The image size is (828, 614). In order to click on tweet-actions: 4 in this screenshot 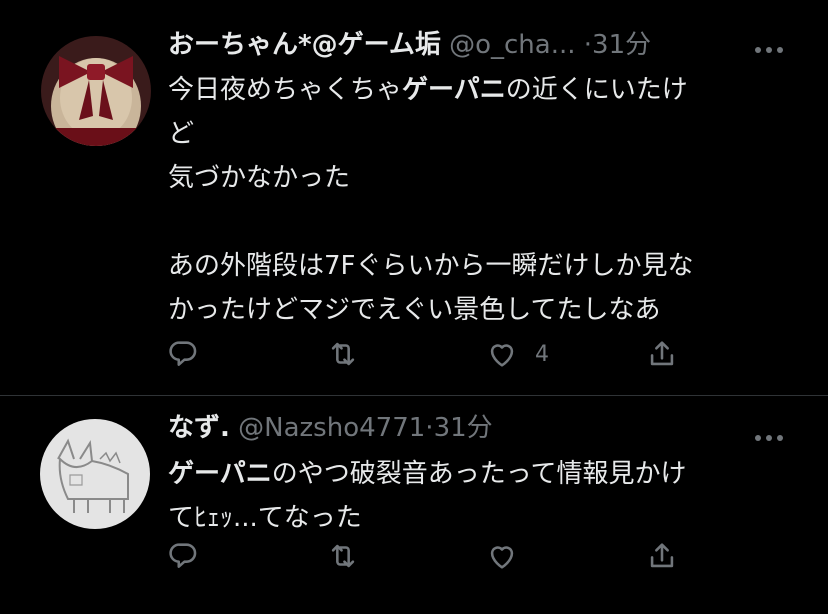, I will do `click(414, 354)`.